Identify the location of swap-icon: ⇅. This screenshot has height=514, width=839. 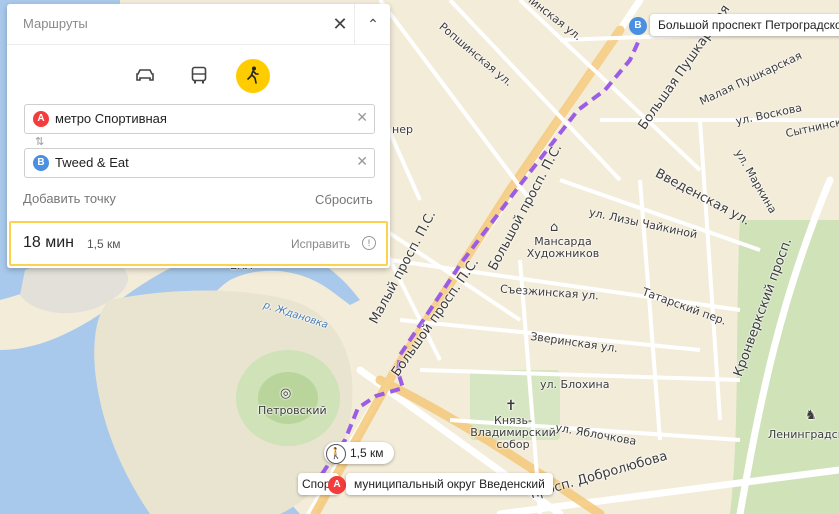
(39, 141).